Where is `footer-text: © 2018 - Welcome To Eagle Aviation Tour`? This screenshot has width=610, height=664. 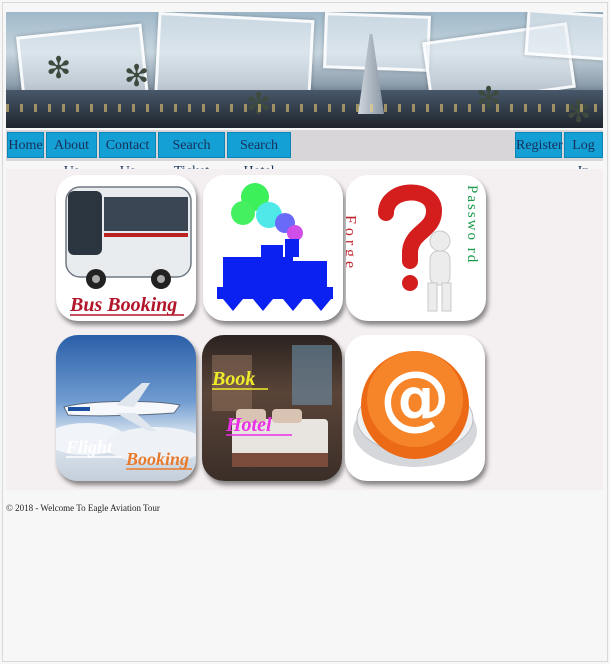
footer-text: © 2018 - Welcome To Eagle Aviation Tour is located at coordinates (83, 508).